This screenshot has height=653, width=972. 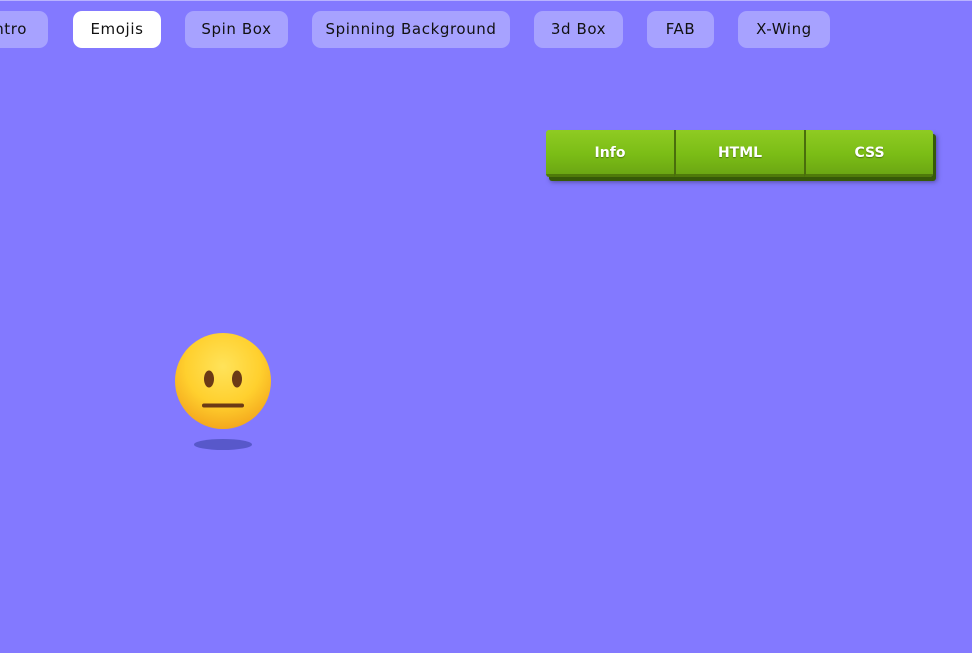 I want to click on tab-emojis: Emojis, so click(x=117, y=29).